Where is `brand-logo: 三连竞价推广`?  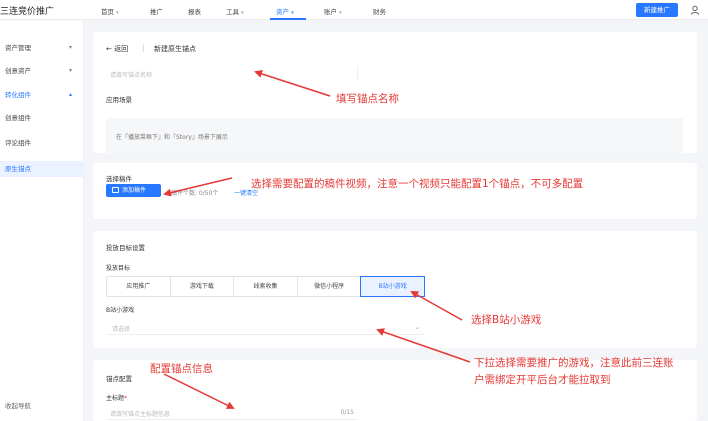
brand-logo: 三连竞价推广 is located at coordinates (27, 12).